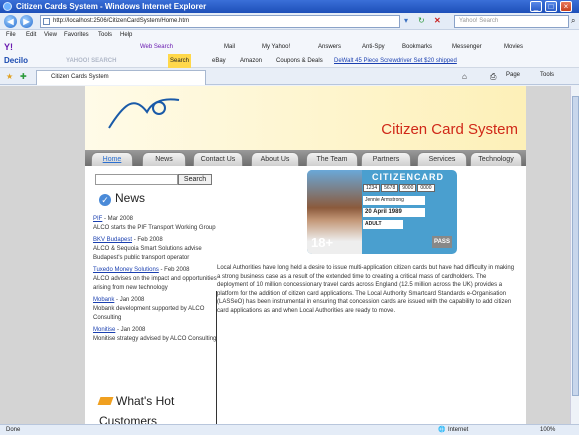 The height and width of the screenshot is (435, 579). I want to click on page-icon, so click(46, 21).